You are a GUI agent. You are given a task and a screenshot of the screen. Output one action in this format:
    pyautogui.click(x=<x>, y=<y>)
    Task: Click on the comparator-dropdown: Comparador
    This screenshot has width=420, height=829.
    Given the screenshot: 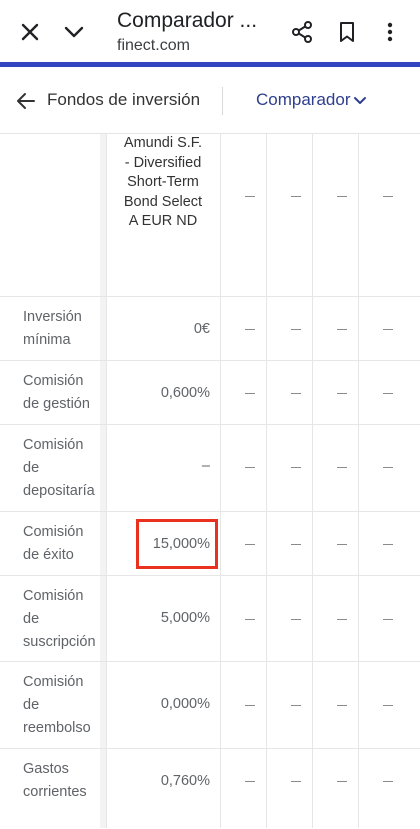 What is the action you would take?
    pyautogui.click(x=303, y=100)
    